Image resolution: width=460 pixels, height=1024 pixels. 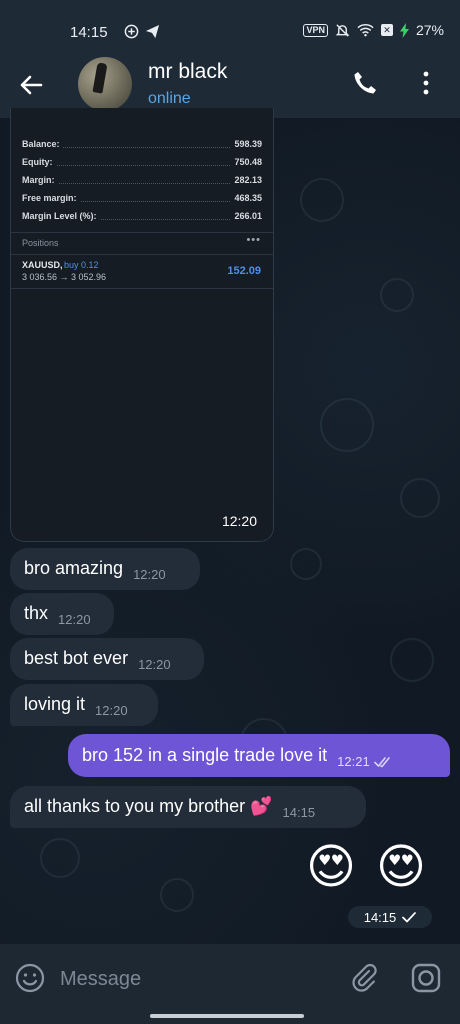 I want to click on positions-title: Positions, so click(x=40, y=243).